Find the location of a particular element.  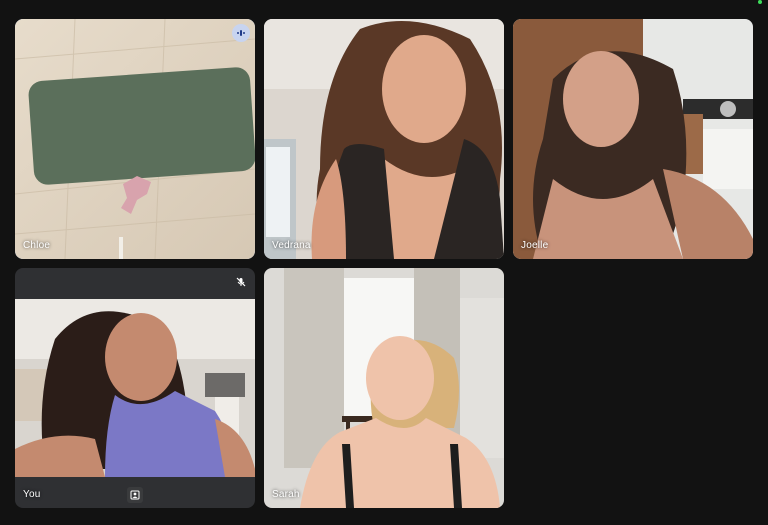

participant-tile-chloe: Chloe is located at coordinates (135, 139).